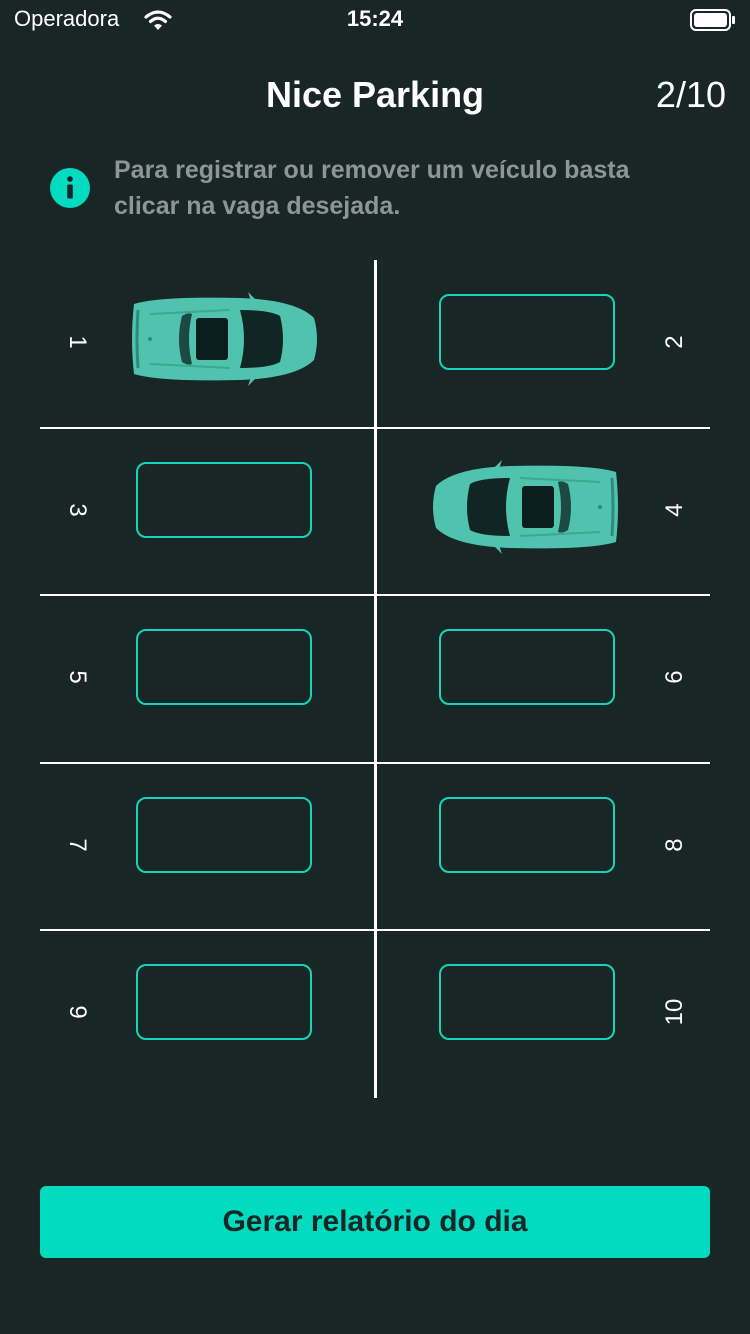 This screenshot has height=1334, width=750. I want to click on spot-number: 6, so click(674, 677).